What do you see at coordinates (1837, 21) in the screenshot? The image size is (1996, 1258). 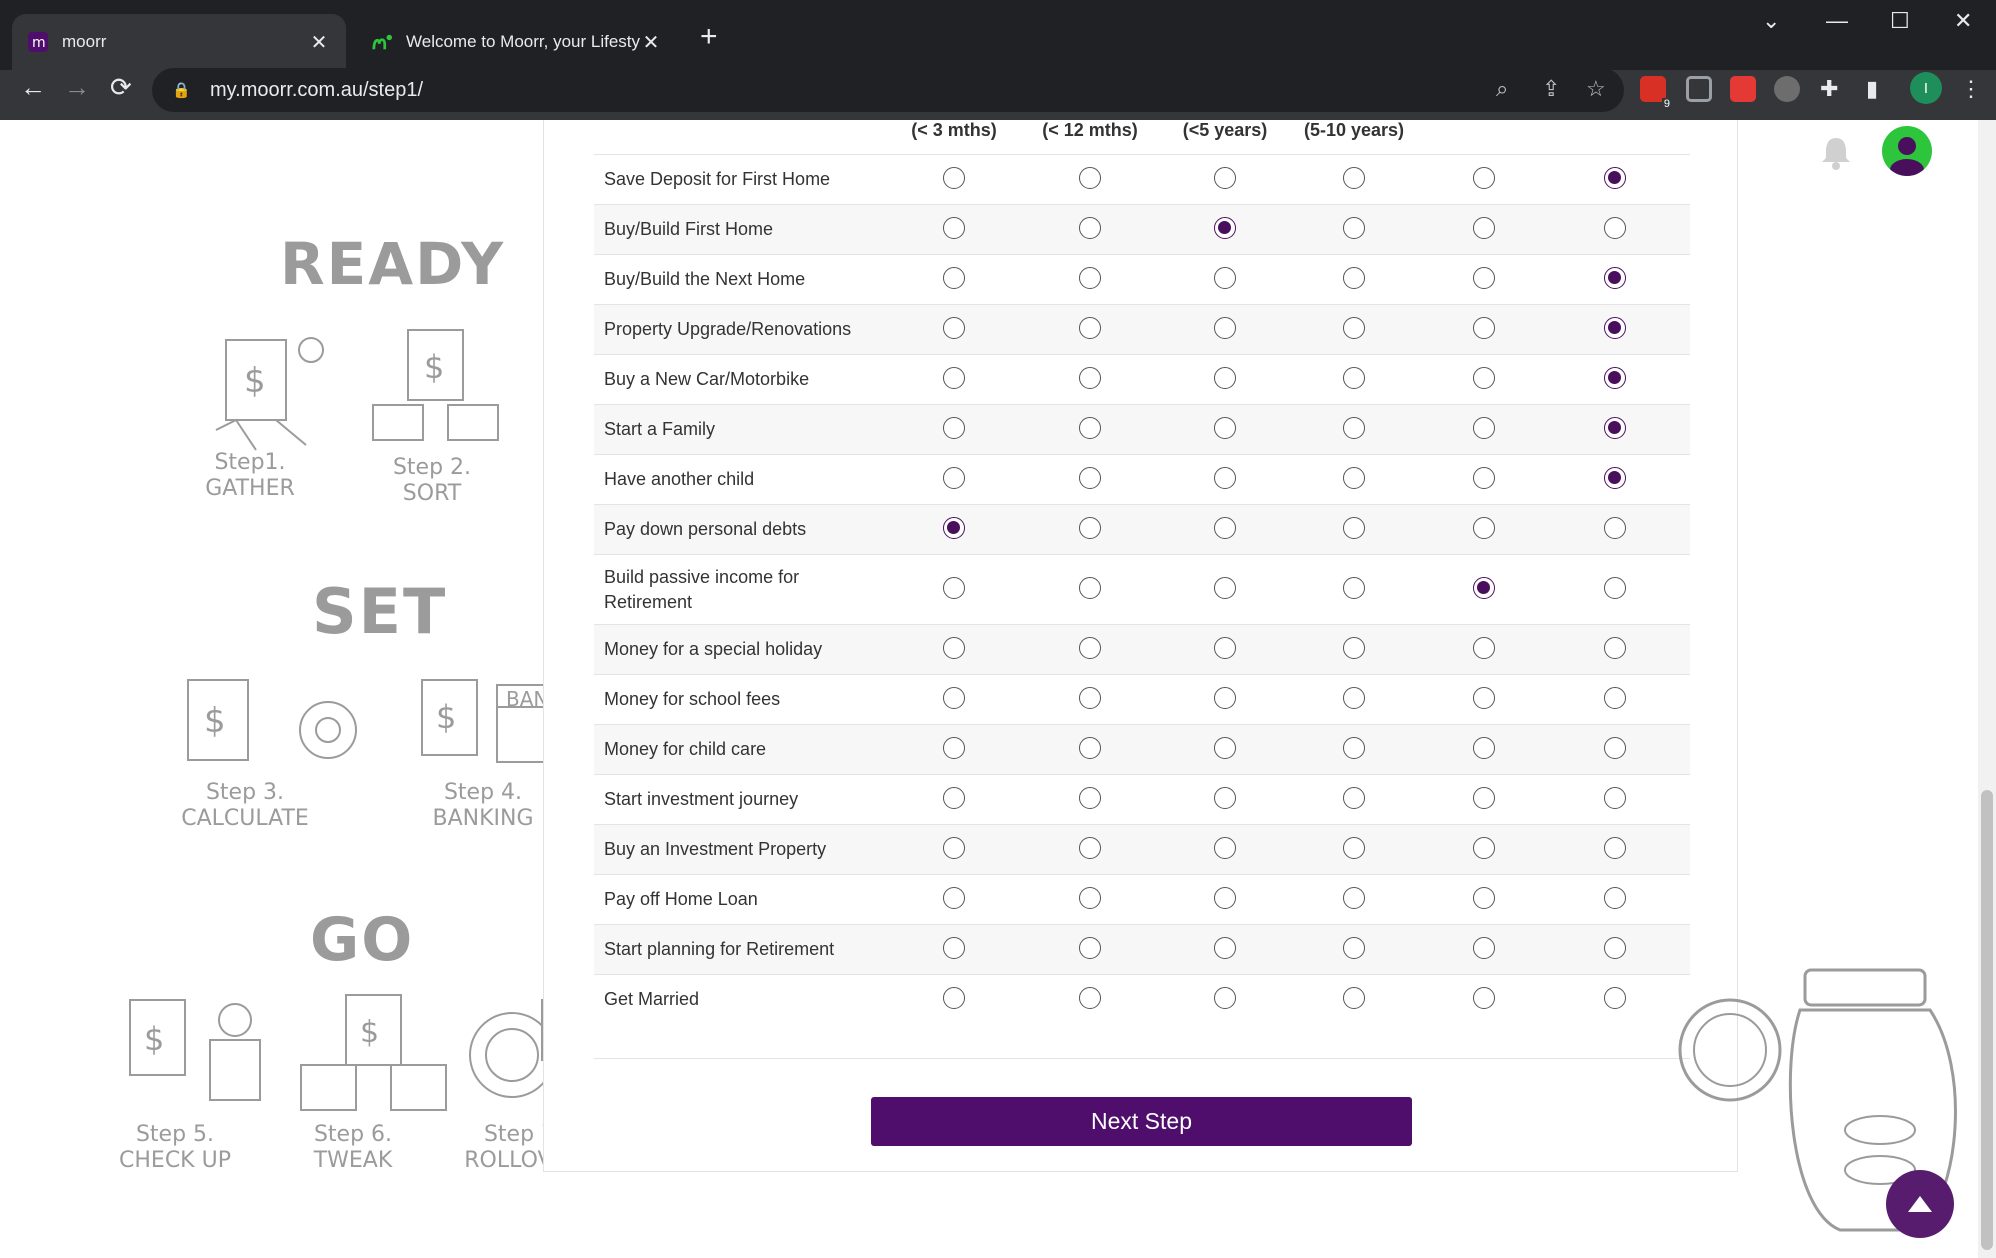 I see `minimize-icon: —` at bounding box center [1837, 21].